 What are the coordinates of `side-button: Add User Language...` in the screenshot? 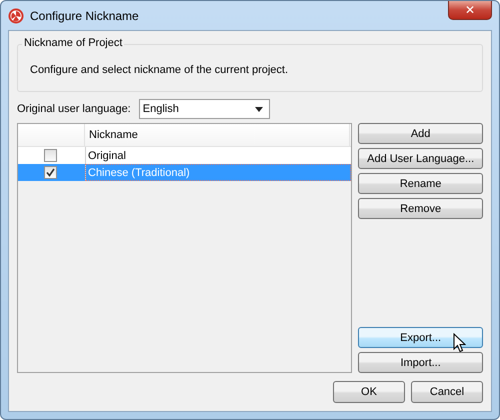 It's located at (420, 158).